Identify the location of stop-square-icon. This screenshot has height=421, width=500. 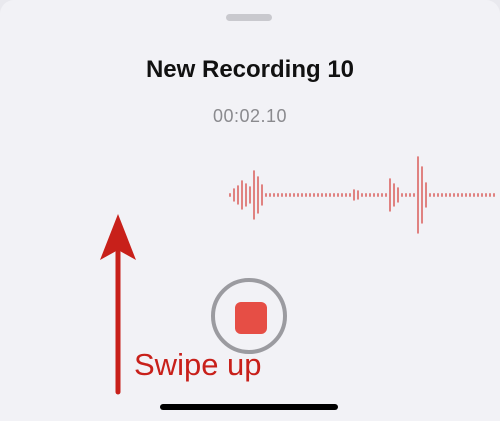
(251, 318).